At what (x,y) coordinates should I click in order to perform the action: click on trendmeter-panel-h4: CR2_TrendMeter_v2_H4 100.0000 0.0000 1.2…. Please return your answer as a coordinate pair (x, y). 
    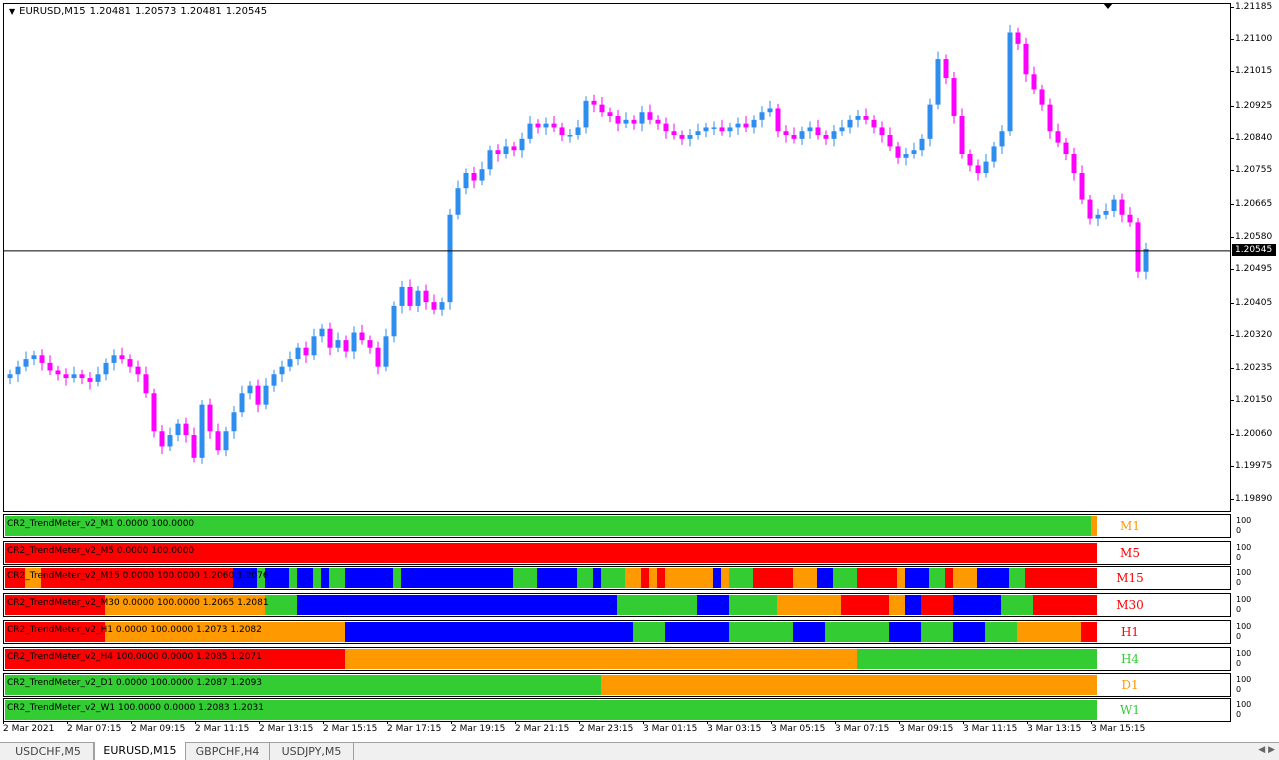
    Looking at the image, I should click on (617, 659).